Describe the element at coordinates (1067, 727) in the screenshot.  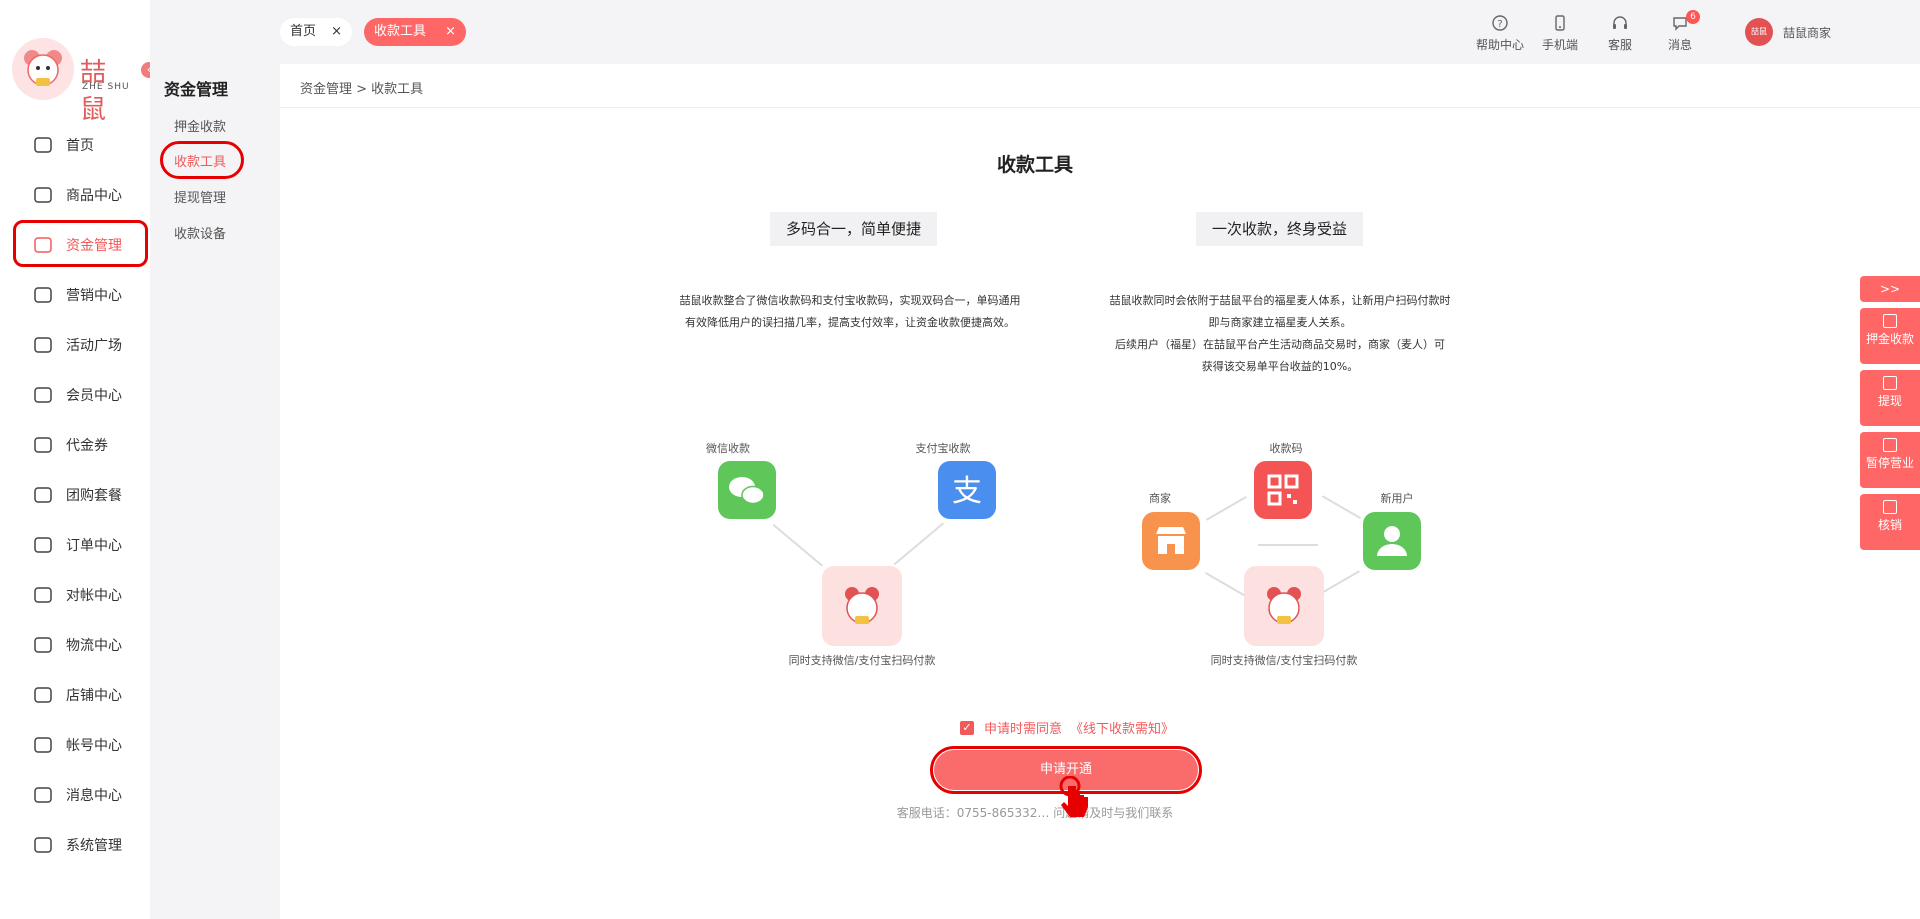
I see `agreement-row: ✓ 申请时需同意 《线下收款需知》` at that location.